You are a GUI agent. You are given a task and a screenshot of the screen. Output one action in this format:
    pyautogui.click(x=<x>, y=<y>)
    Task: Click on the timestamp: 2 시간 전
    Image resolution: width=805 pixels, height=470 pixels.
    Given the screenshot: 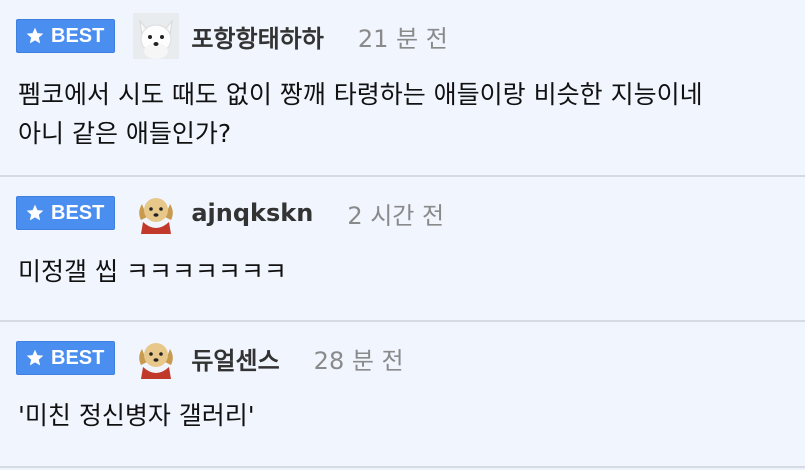 What is the action you would take?
    pyautogui.click(x=396, y=215)
    